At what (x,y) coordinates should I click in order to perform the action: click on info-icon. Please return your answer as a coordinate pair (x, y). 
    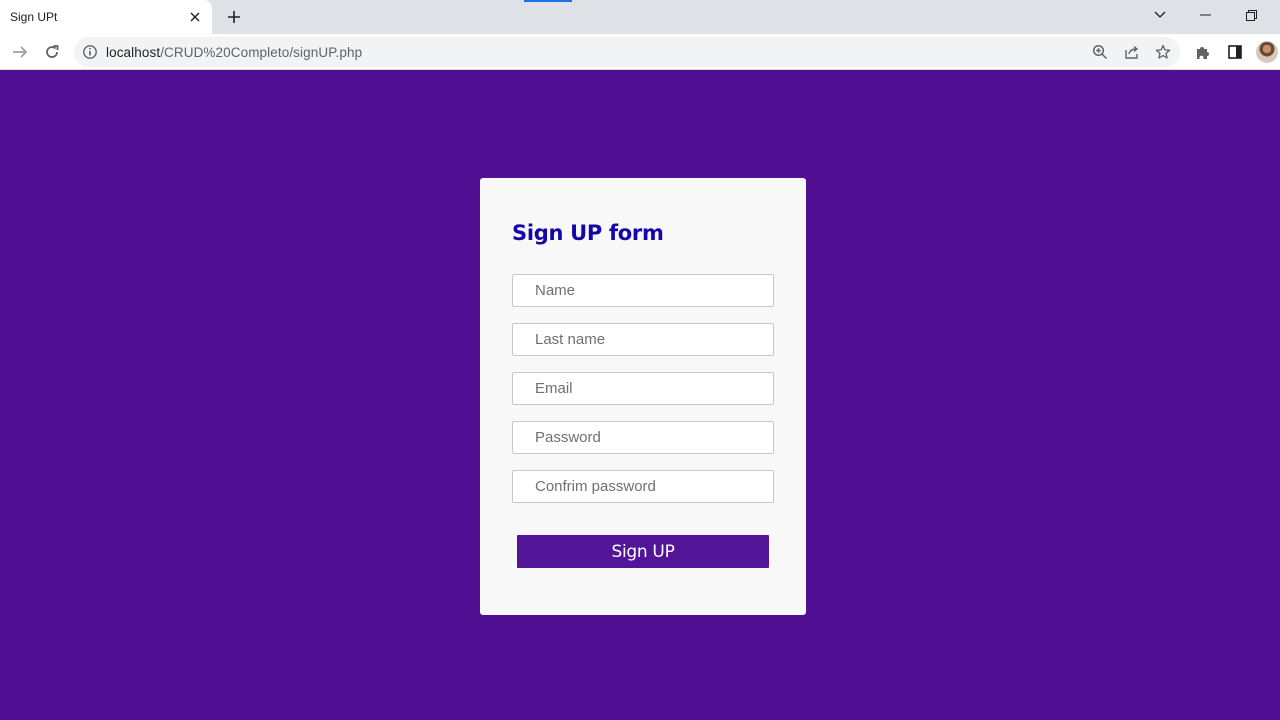
    Looking at the image, I should click on (90, 52).